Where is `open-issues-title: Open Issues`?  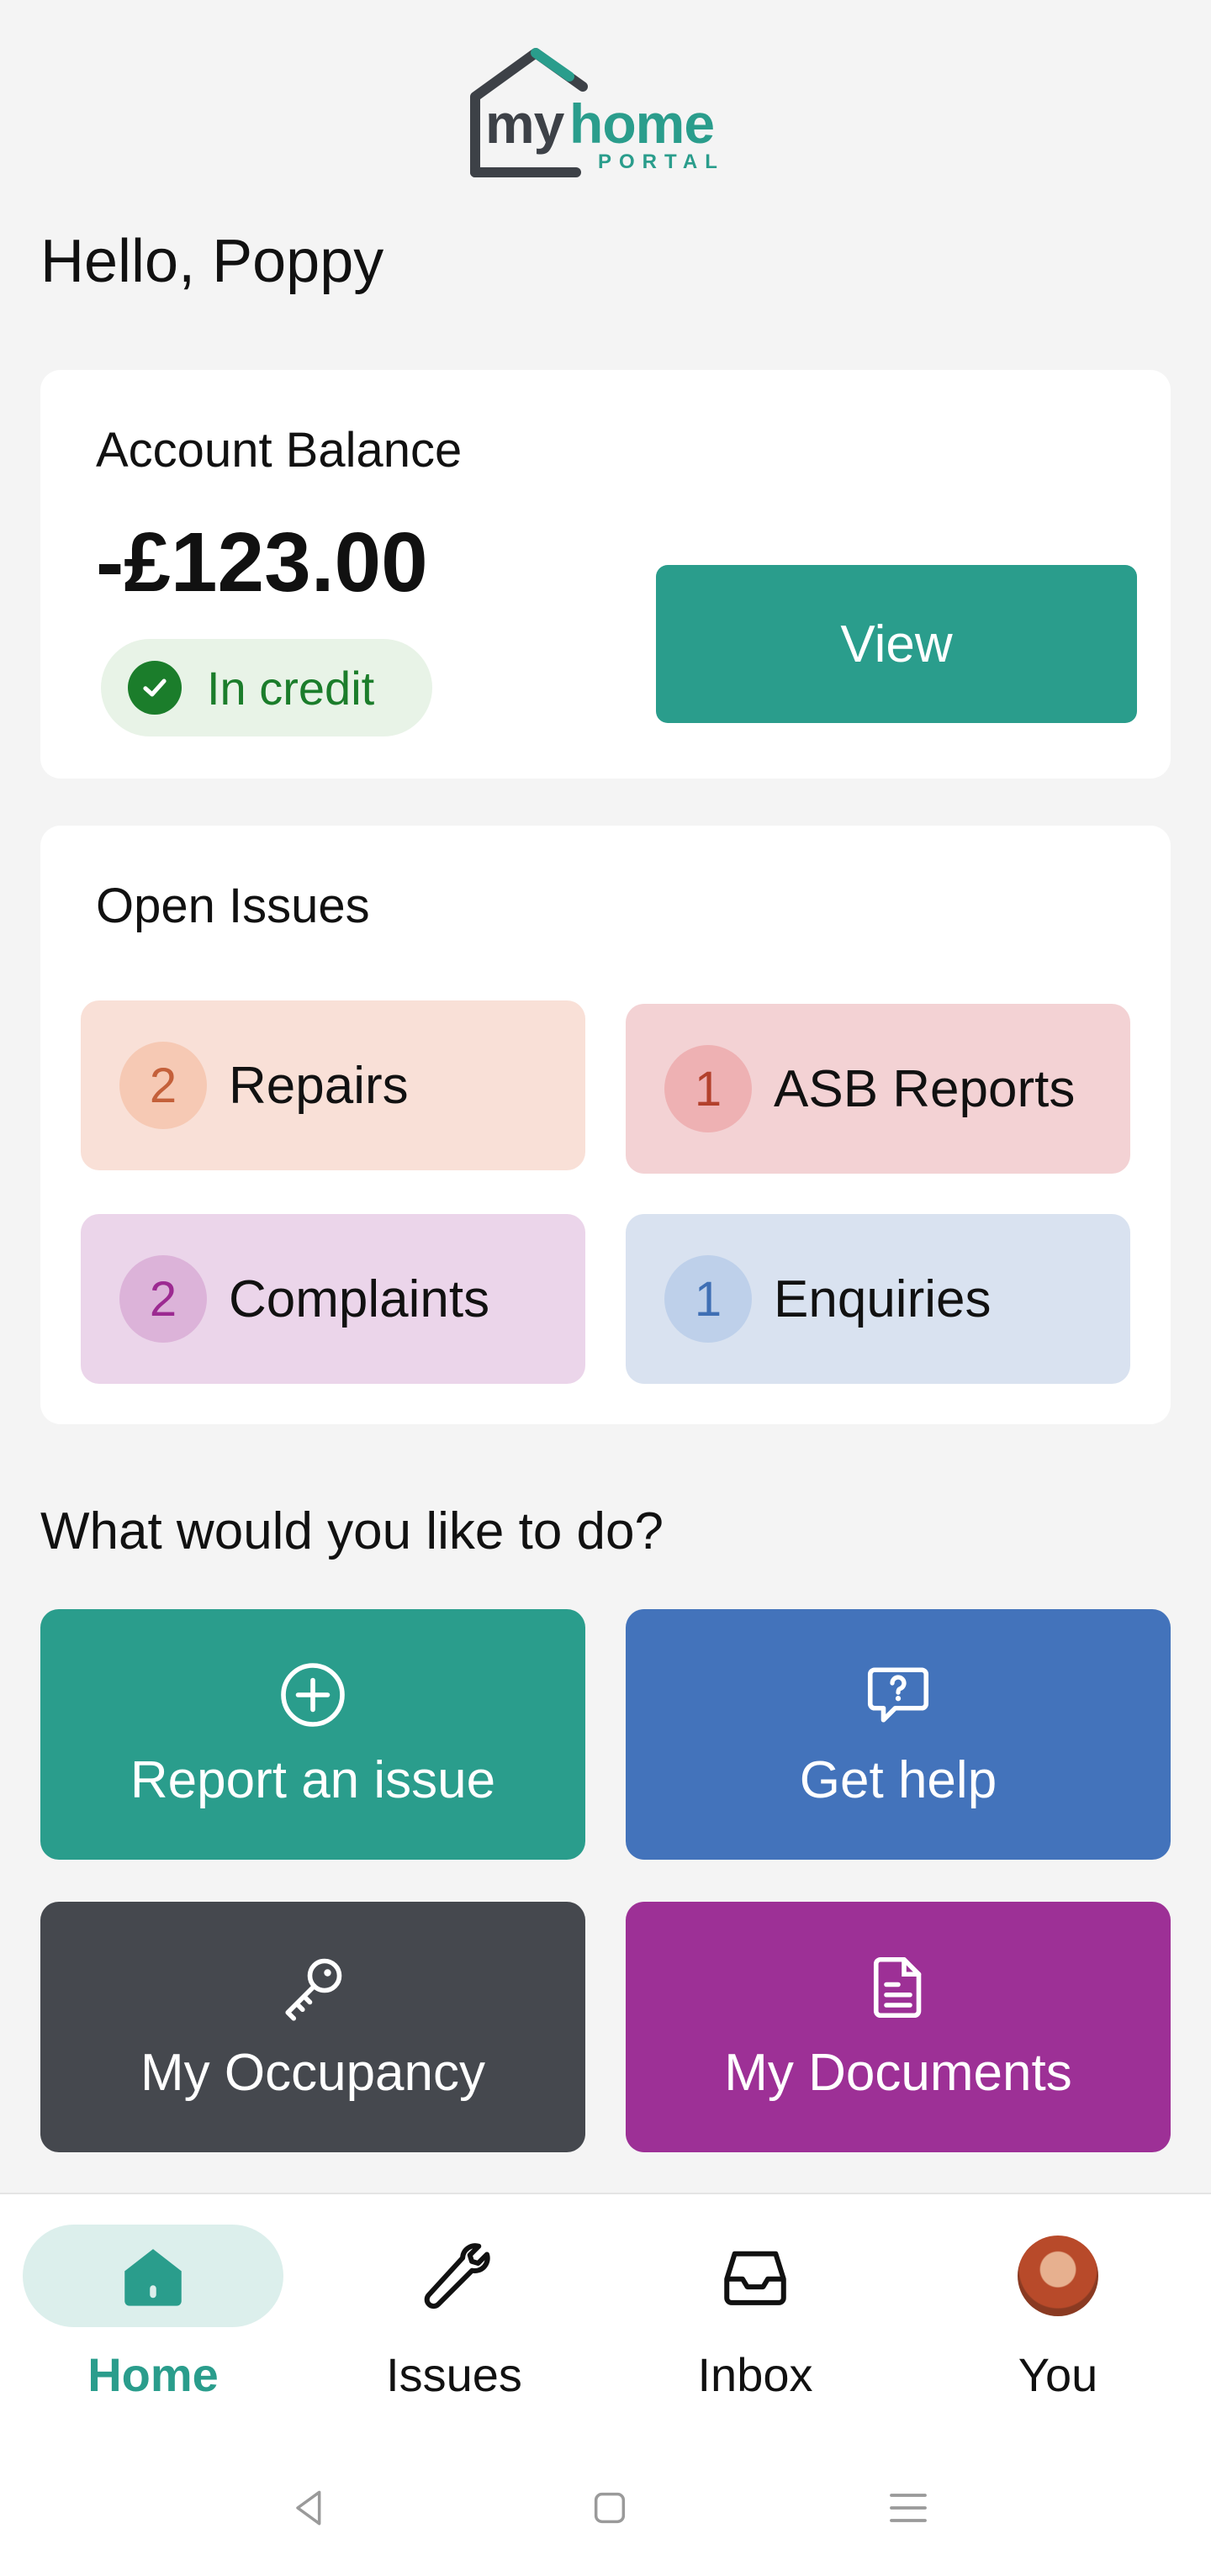 open-issues-title: Open Issues is located at coordinates (233, 906).